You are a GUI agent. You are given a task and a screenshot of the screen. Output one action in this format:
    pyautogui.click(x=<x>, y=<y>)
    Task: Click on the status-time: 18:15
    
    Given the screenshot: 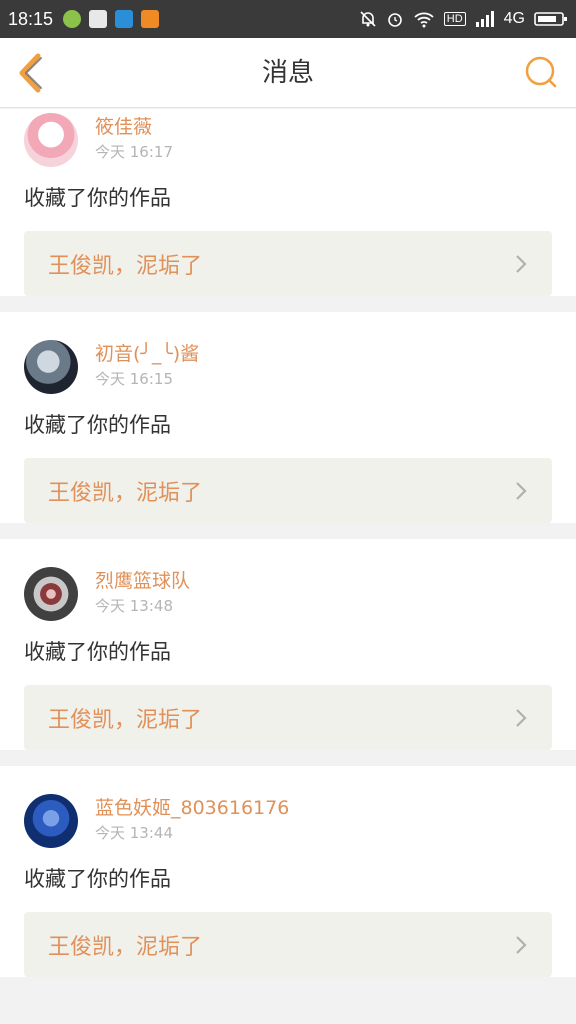 What is the action you would take?
    pyautogui.click(x=31, y=18)
    